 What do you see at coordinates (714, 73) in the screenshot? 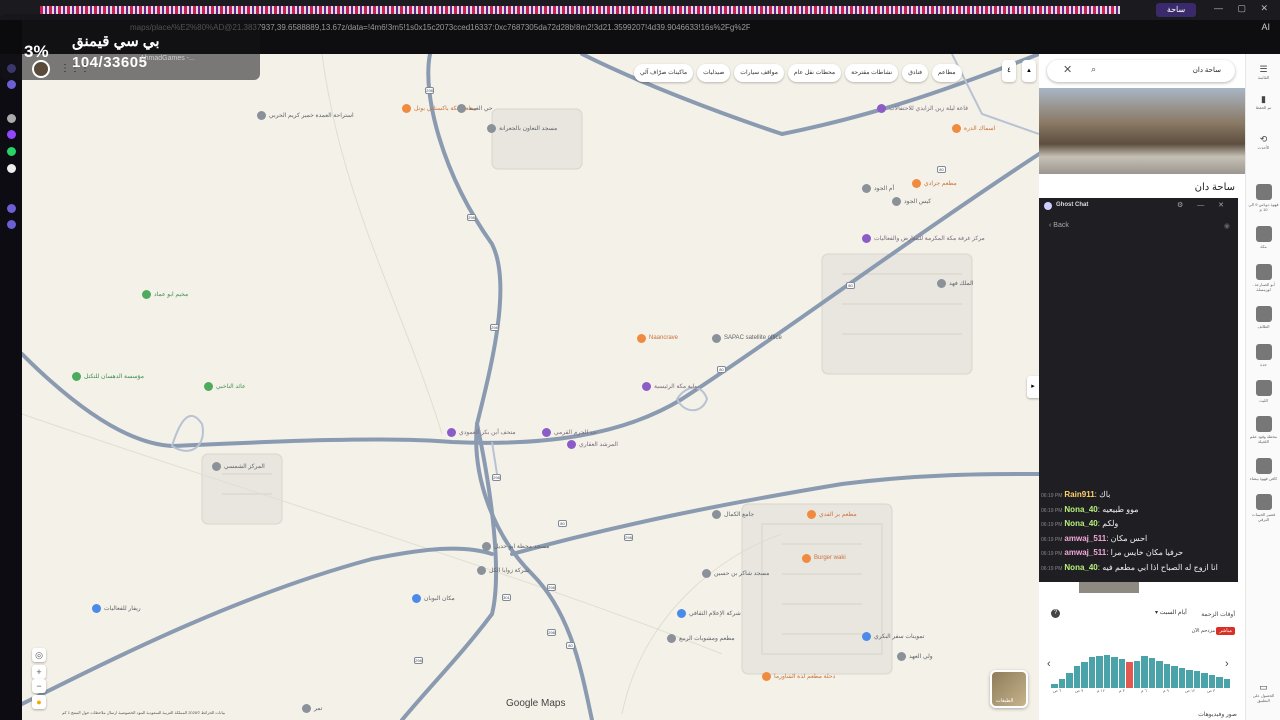
I see `chip-pharmacies: صيدليات` at bounding box center [714, 73].